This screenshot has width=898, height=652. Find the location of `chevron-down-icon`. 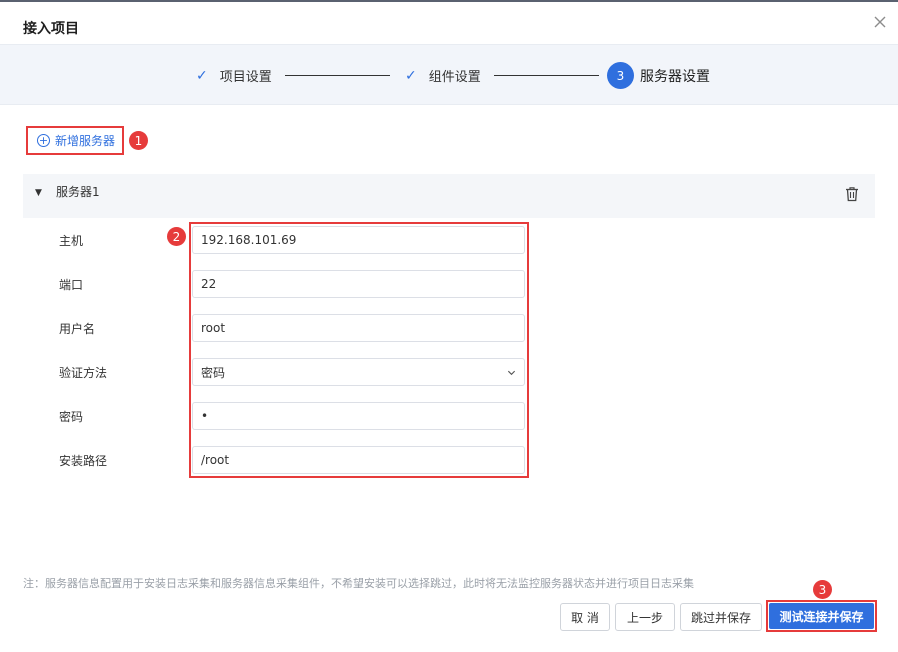

chevron-down-icon is located at coordinates (511, 373).